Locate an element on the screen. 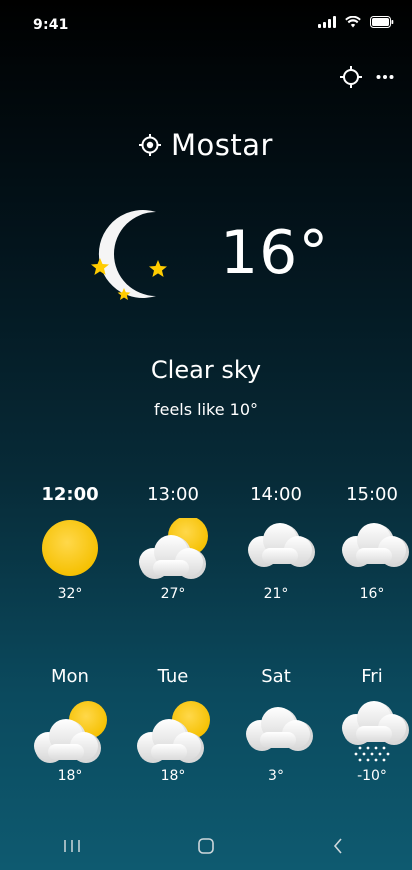 The width and height of the screenshot is (412, 870). more-dots-icon is located at coordinates (385, 77).